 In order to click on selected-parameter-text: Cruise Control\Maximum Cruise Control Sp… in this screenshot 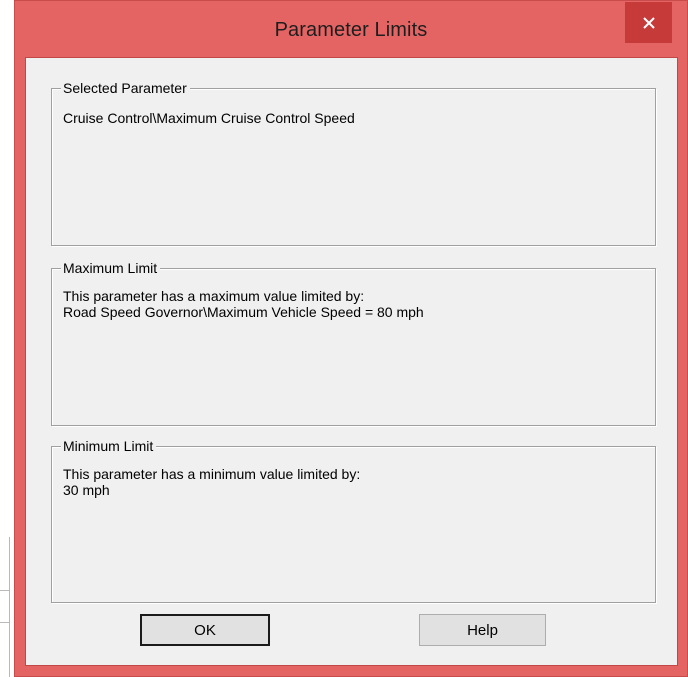, I will do `click(355, 118)`.